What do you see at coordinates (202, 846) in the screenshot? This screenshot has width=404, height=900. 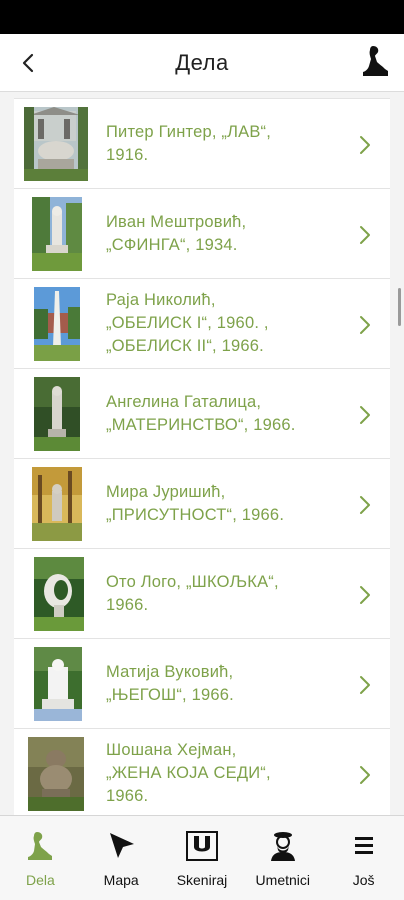 I see `scan-magnet-icon` at bounding box center [202, 846].